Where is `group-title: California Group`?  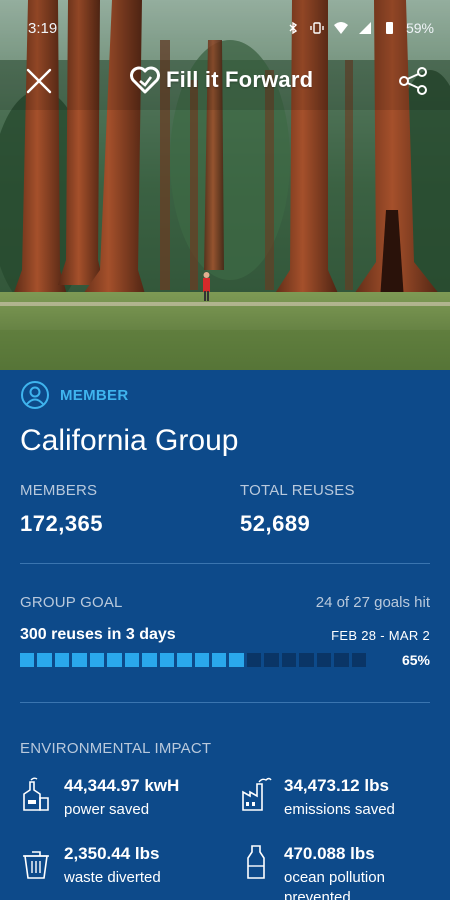
group-title: California Group is located at coordinates (129, 440).